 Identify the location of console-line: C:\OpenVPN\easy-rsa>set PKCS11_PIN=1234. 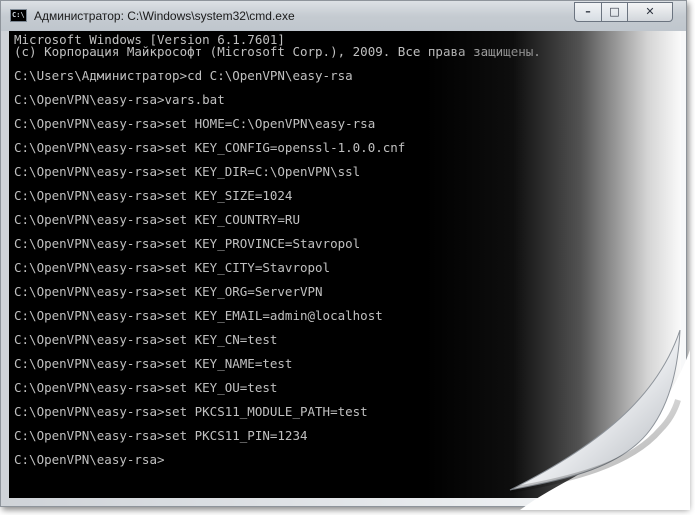
(161, 435).